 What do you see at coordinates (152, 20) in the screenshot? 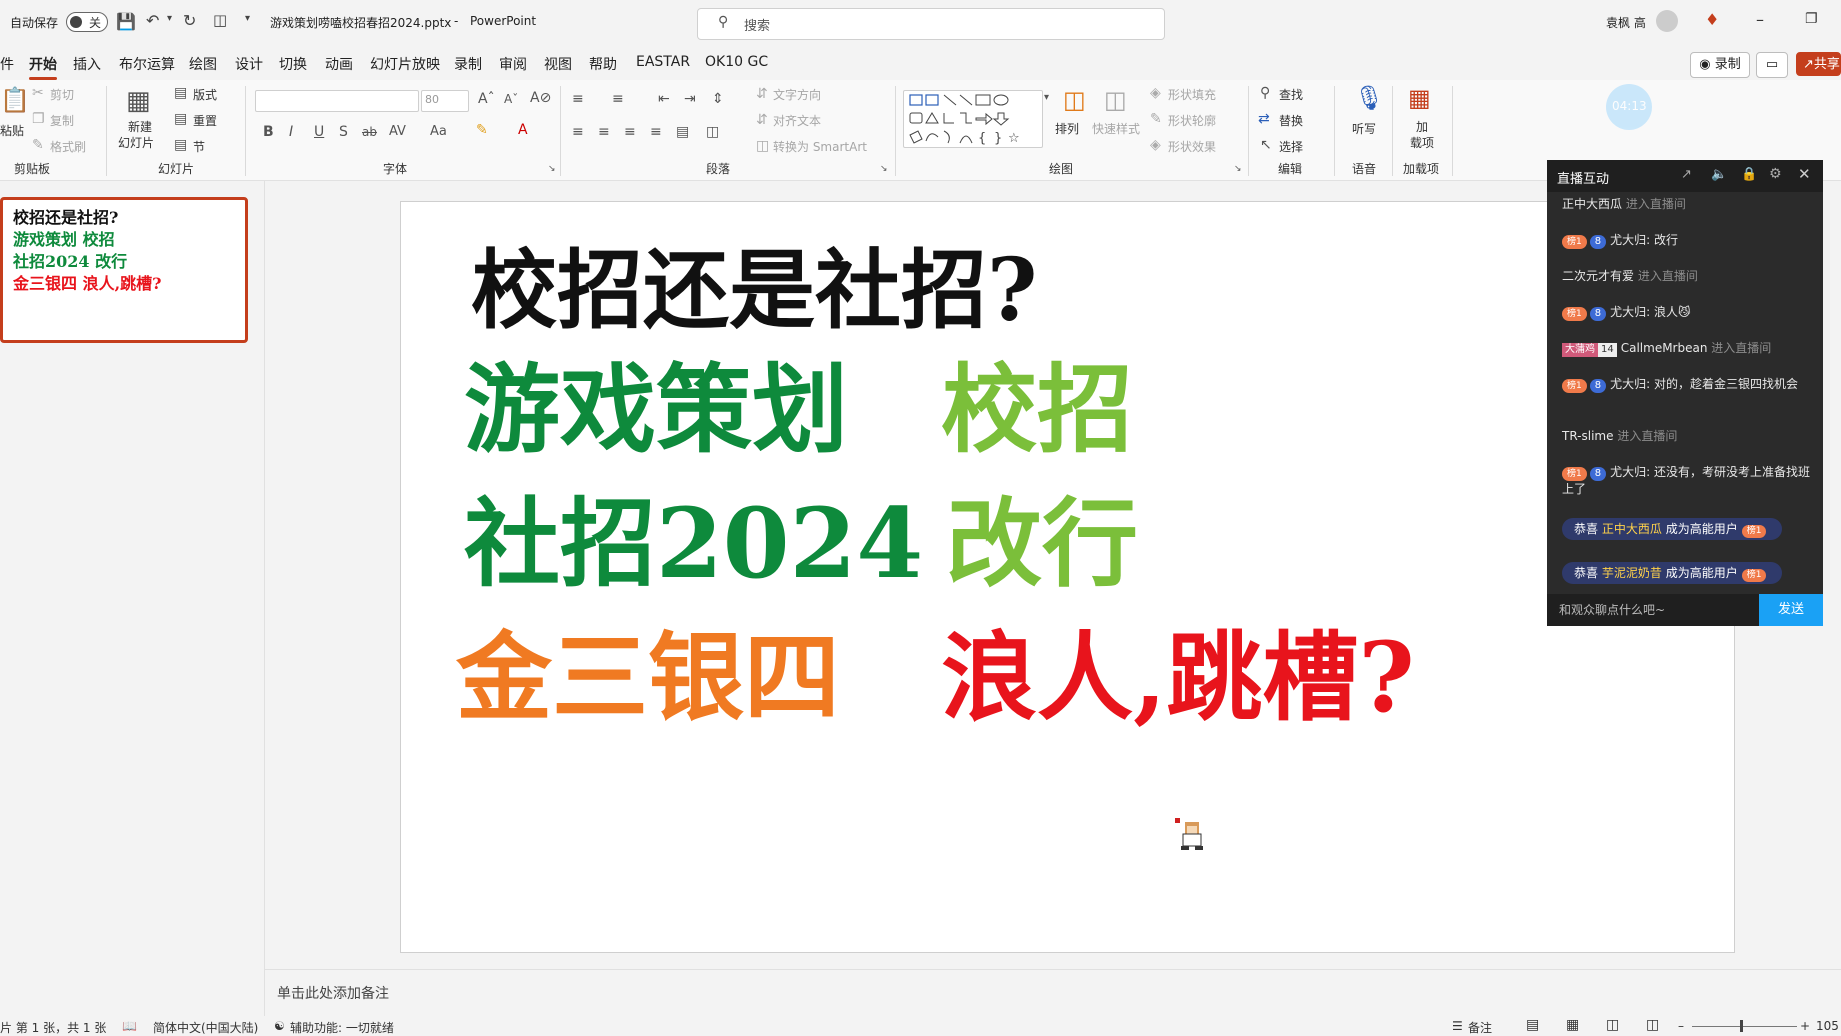
I see `undo-icon: ↶` at bounding box center [152, 20].